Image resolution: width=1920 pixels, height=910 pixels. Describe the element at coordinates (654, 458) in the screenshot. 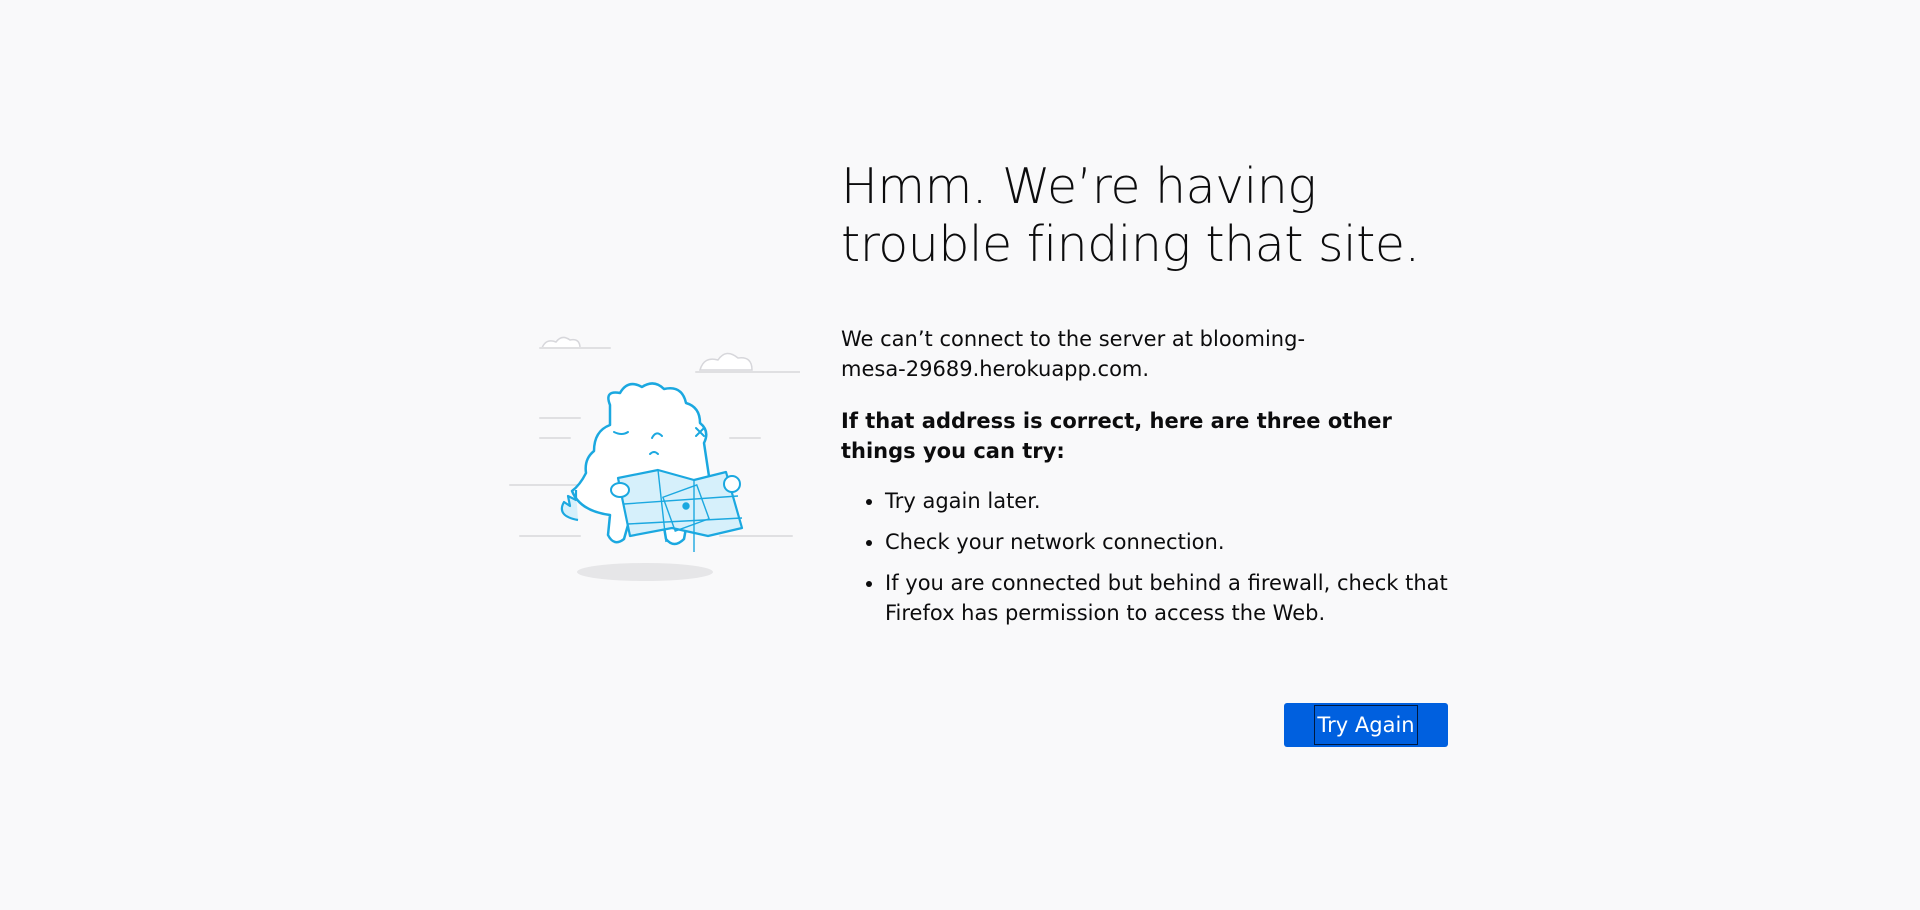

I see `lost-monster-illustration` at that location.